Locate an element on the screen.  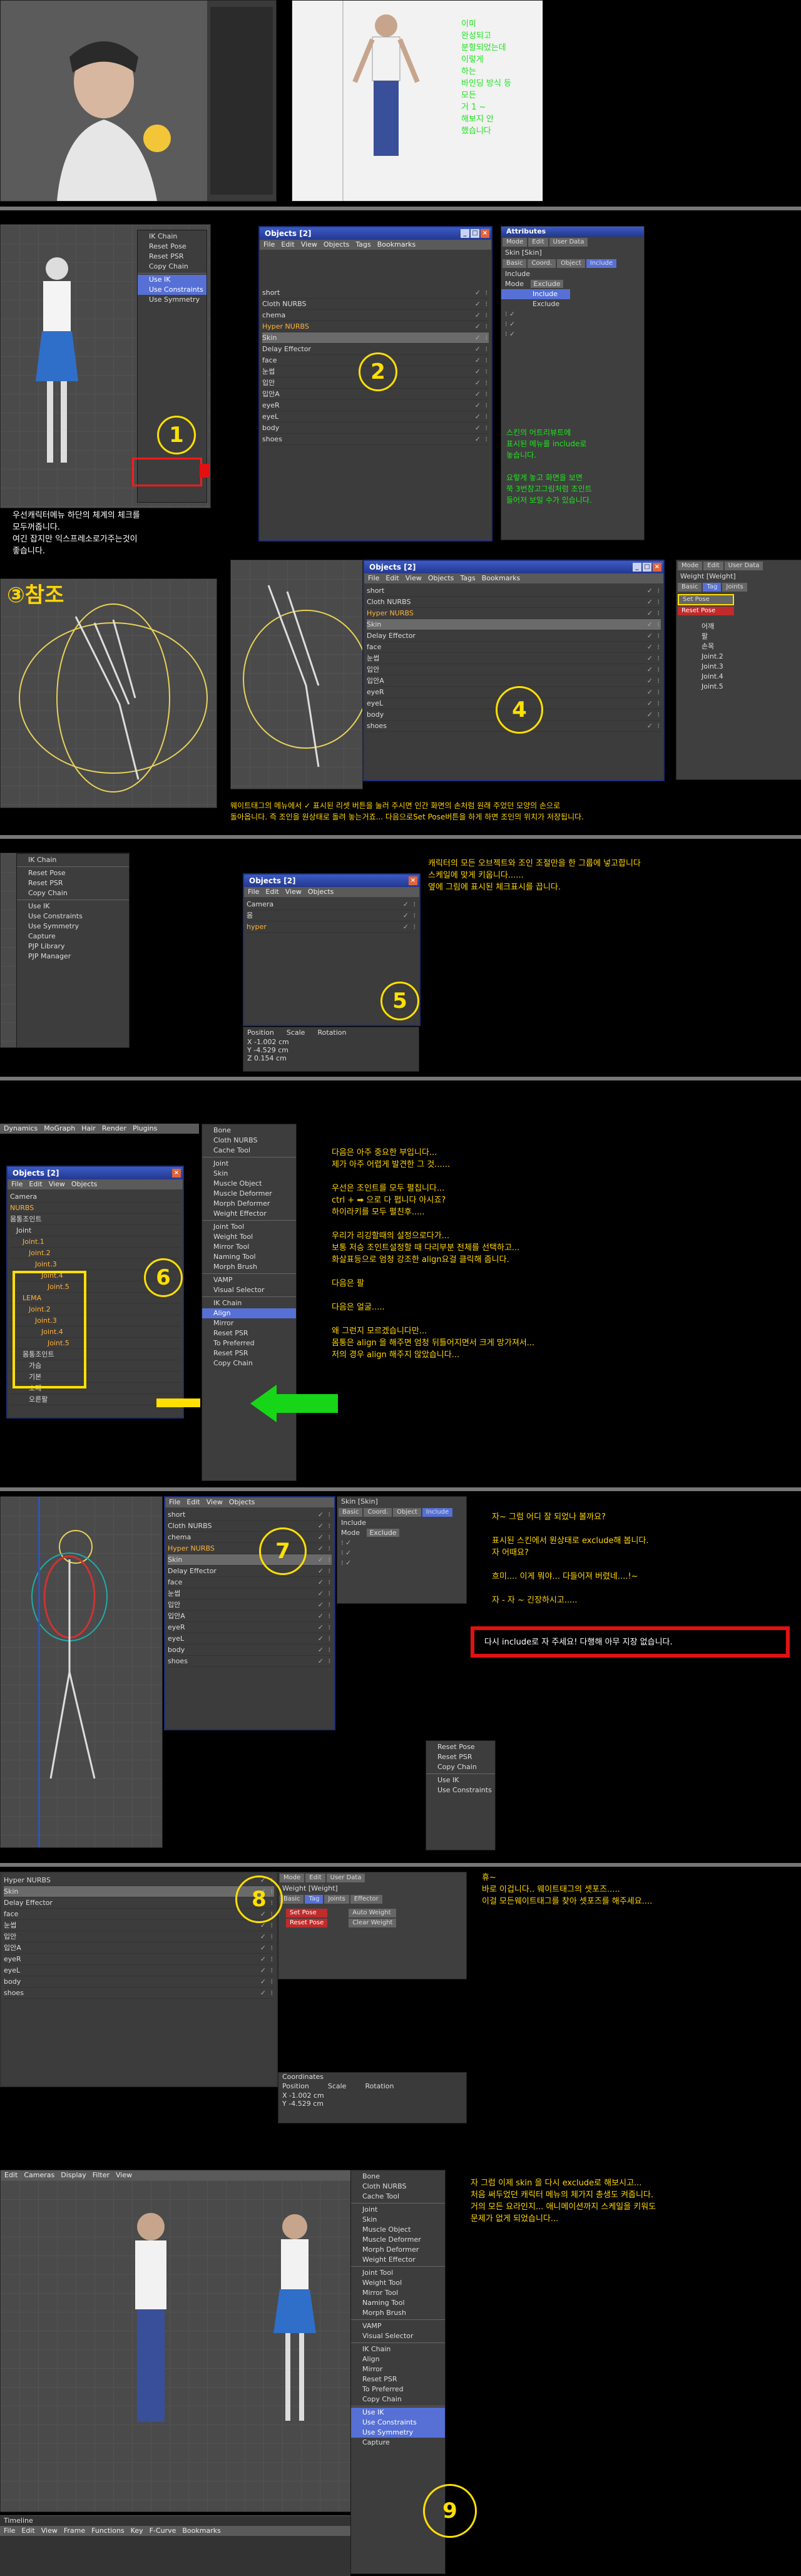
tl-menu-edit: Edit is located at coordinates (27, 2531).